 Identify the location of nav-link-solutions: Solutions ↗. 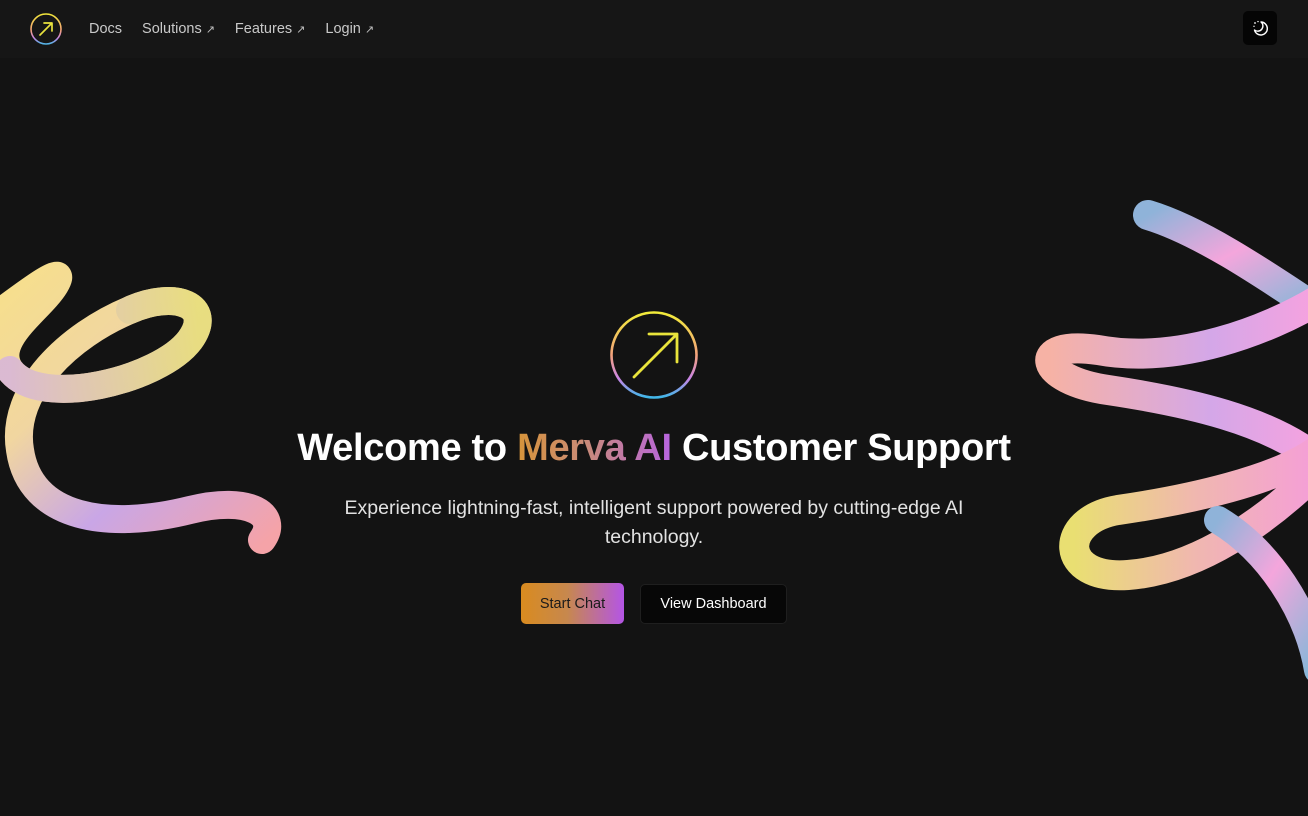
(178, 29).